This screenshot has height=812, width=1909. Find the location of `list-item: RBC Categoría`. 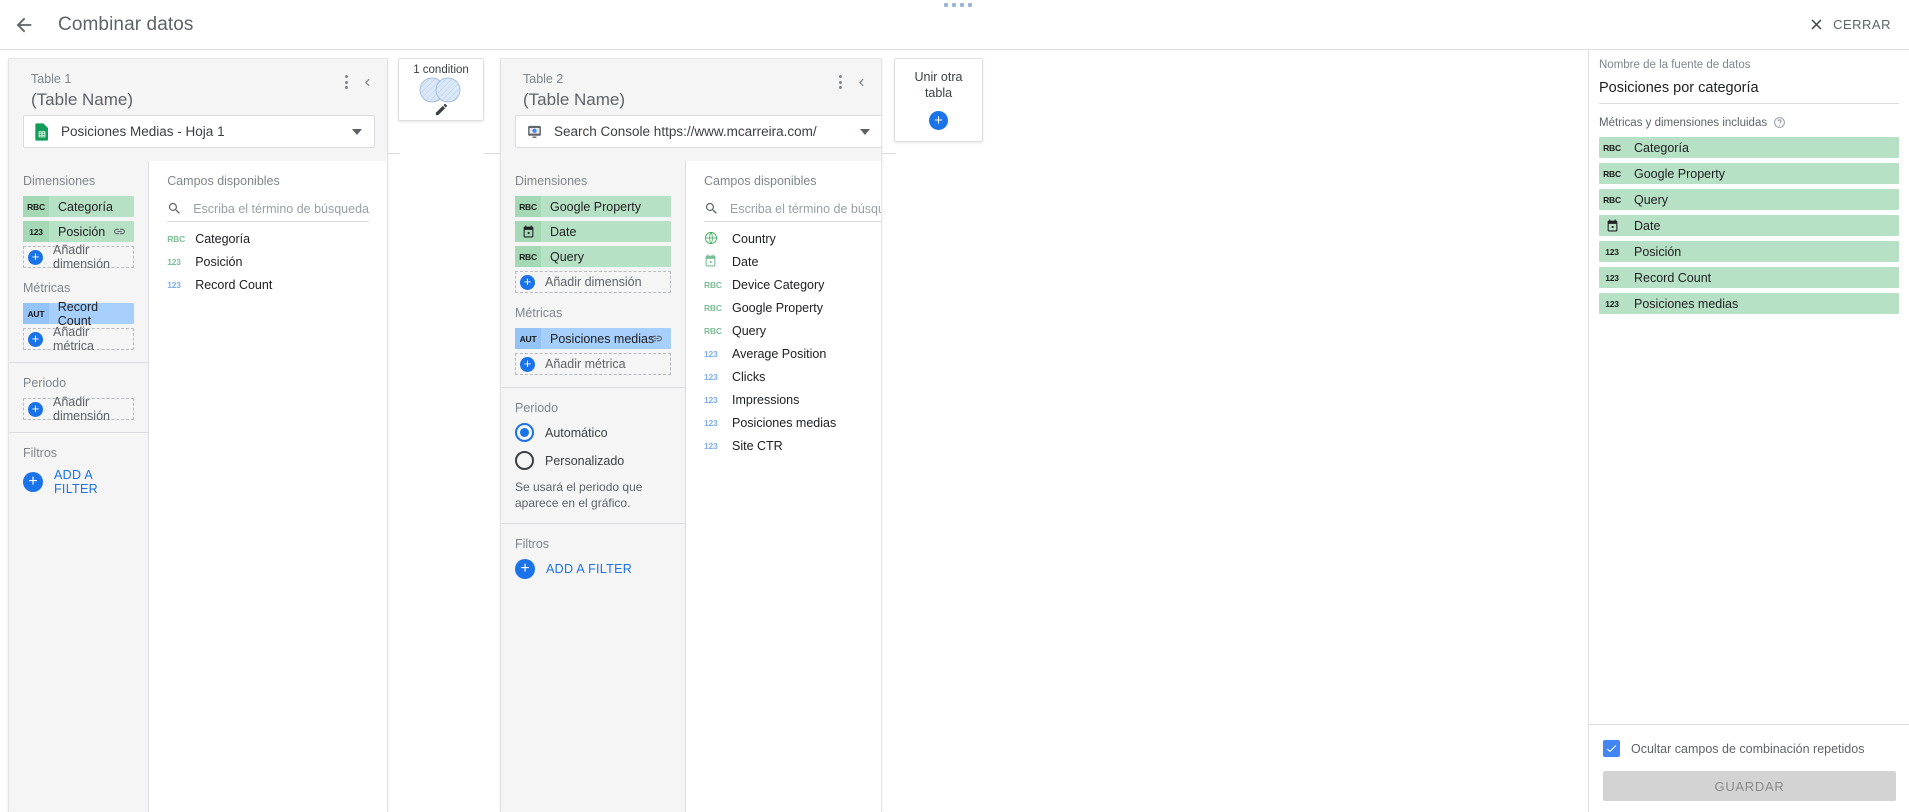

list-item: RBC Categoría is located at coordinates (268, 238).